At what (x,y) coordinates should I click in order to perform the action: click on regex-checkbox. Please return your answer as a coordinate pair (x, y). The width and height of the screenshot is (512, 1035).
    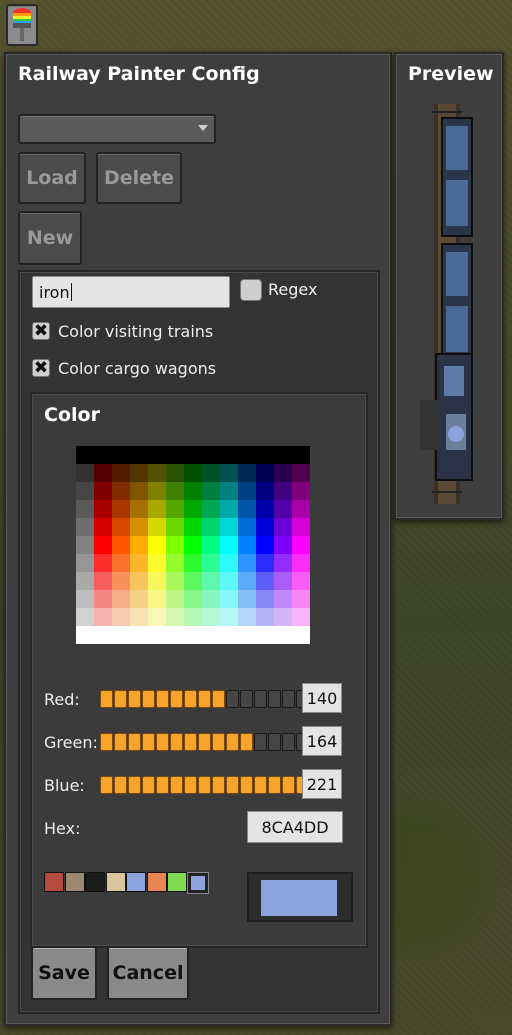
    Looking at the image, I should click on (251, 290).